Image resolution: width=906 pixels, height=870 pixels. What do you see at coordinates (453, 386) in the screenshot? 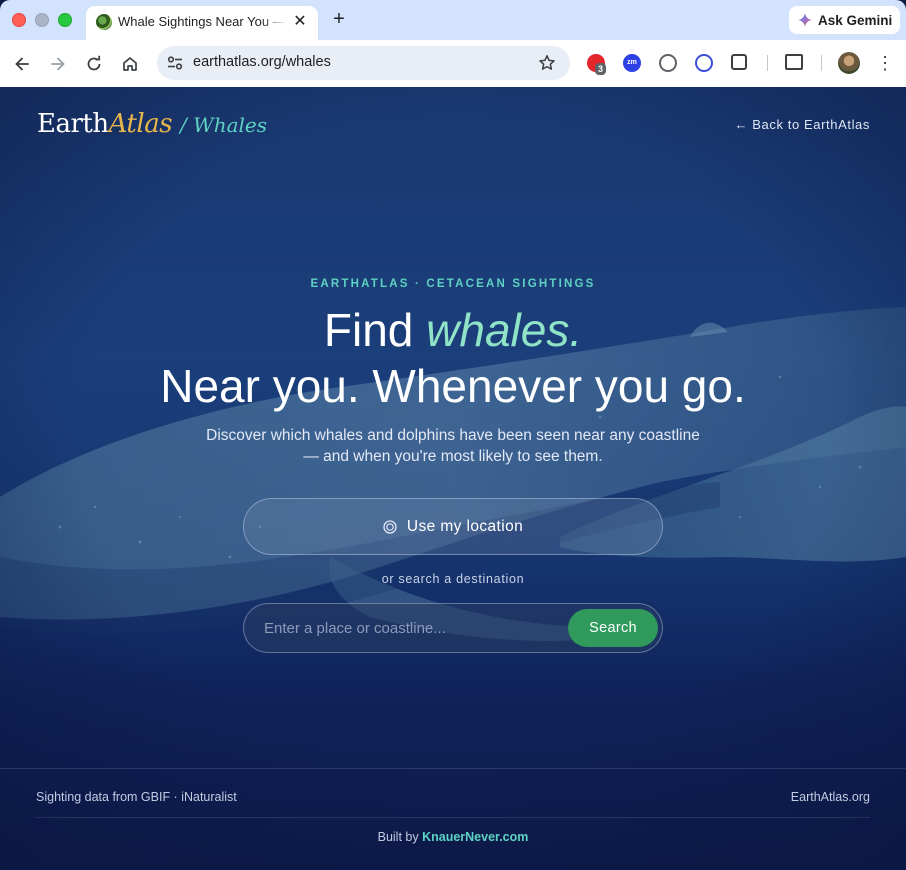
I see `headline-line2: Near you. Whenever you go.` at bounding box center [453, 386].